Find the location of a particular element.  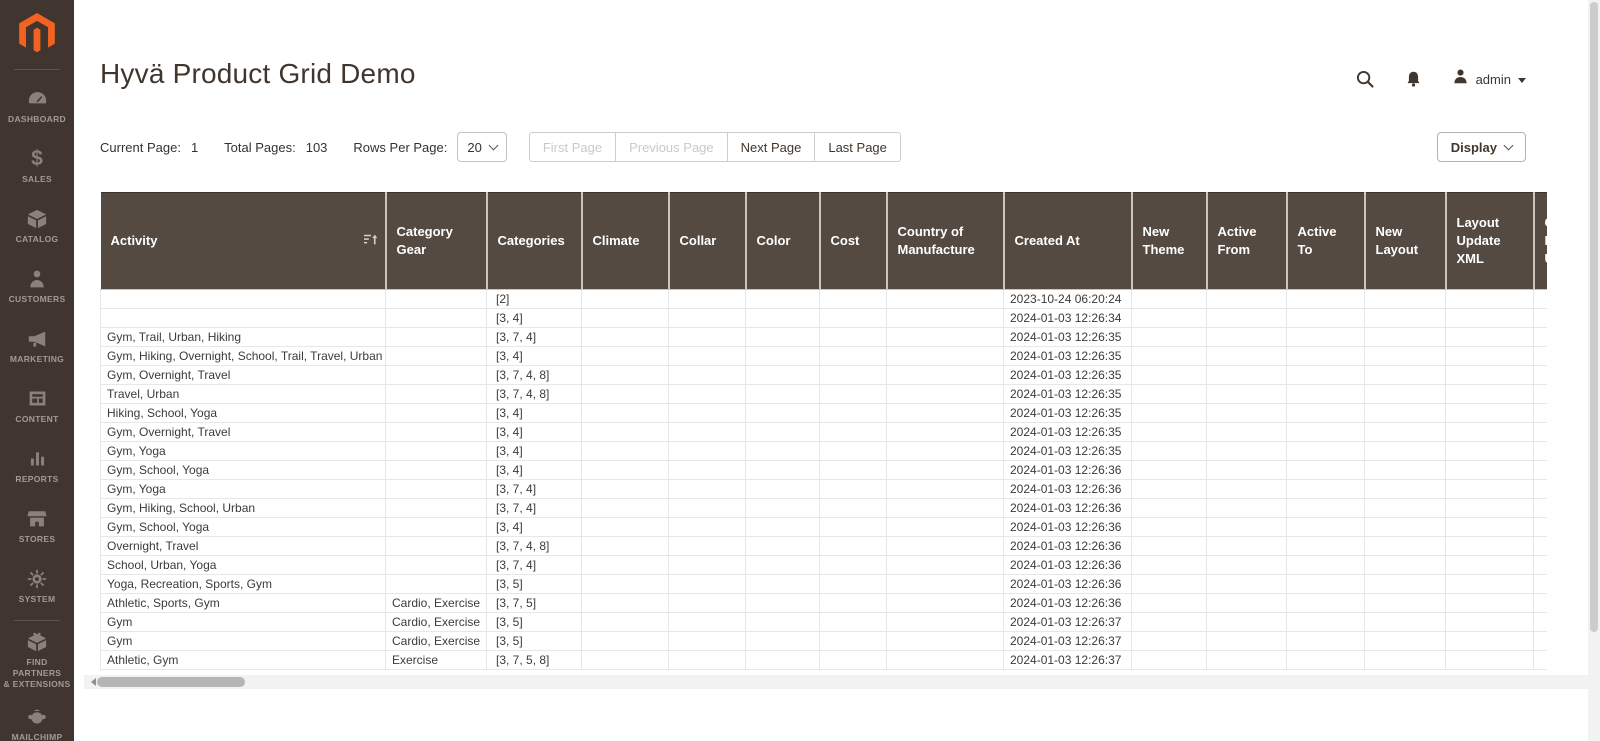

extensions-icon is located at coordinates (37, 642).